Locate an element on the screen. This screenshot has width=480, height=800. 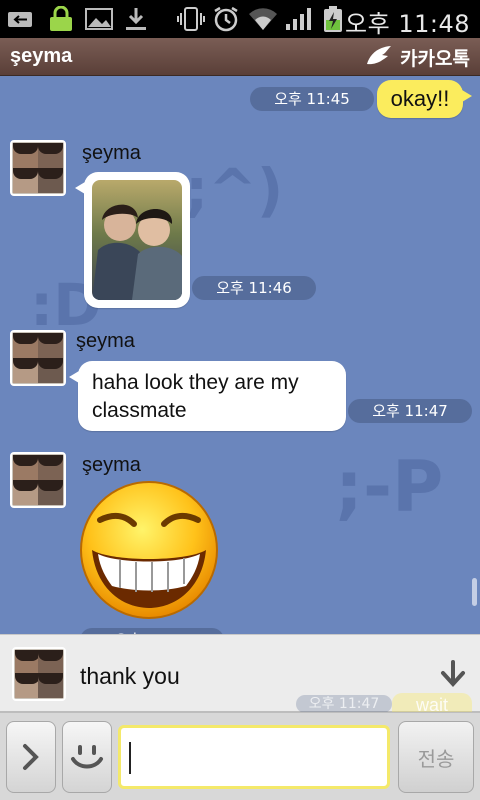
brand-label: 카카오톡 is located at coordinates (435, 58).